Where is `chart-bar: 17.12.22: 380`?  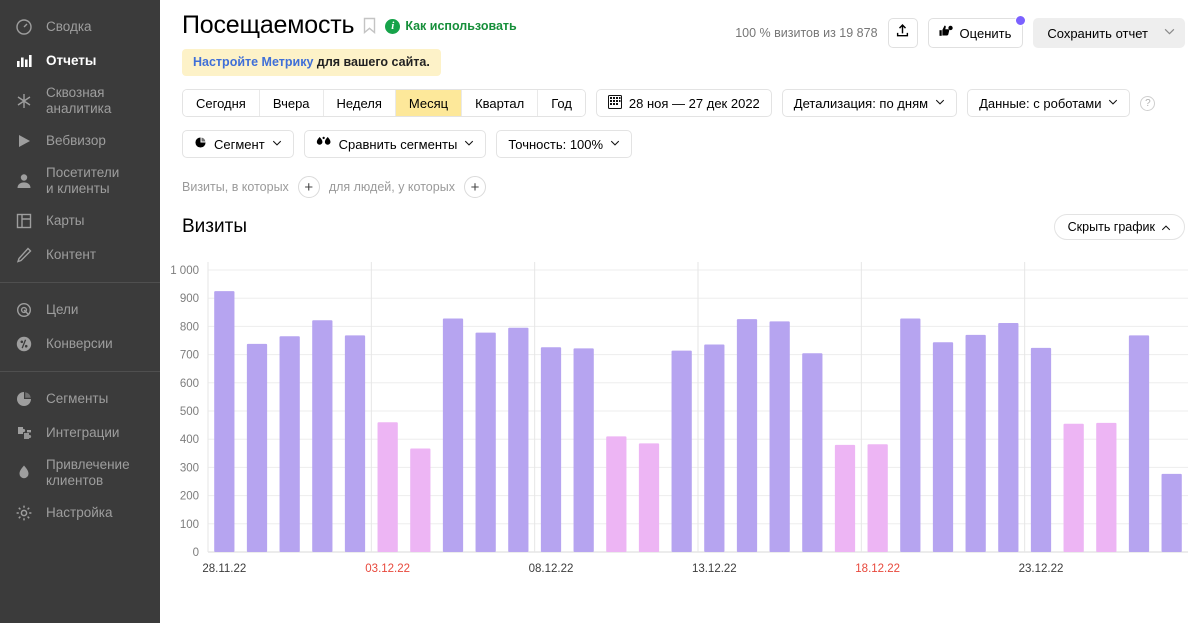
chart-bar: 17.12.22: 380 is located at coordinates (845, 498).